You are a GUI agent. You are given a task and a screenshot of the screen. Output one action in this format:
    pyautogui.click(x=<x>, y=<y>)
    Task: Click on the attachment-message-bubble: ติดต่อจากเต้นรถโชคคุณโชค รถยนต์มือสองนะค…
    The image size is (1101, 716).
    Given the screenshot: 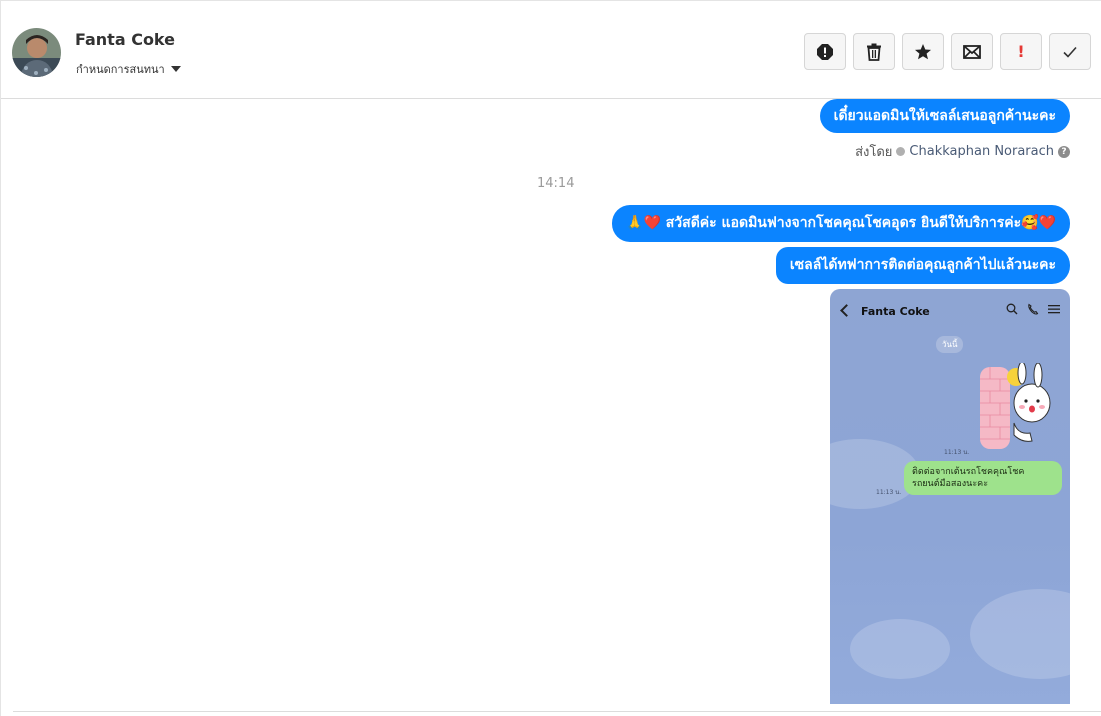 What is the action you would take?
    pyautogui.click(x=983, y=478)
    